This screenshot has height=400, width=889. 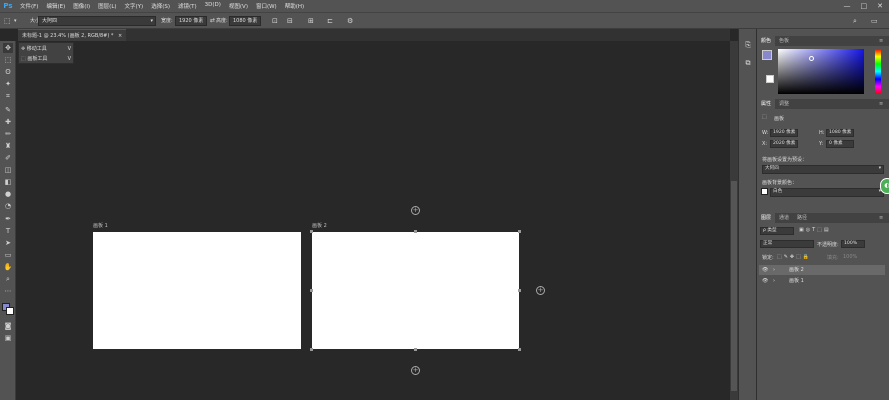 I want to click on menu-filter: 滤镜(T), so click(x=187, y=6).